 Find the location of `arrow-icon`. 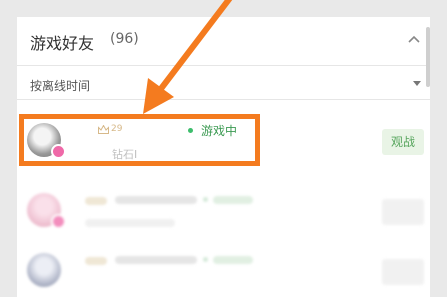

arrow-icon is located at coordinates (188, 57).